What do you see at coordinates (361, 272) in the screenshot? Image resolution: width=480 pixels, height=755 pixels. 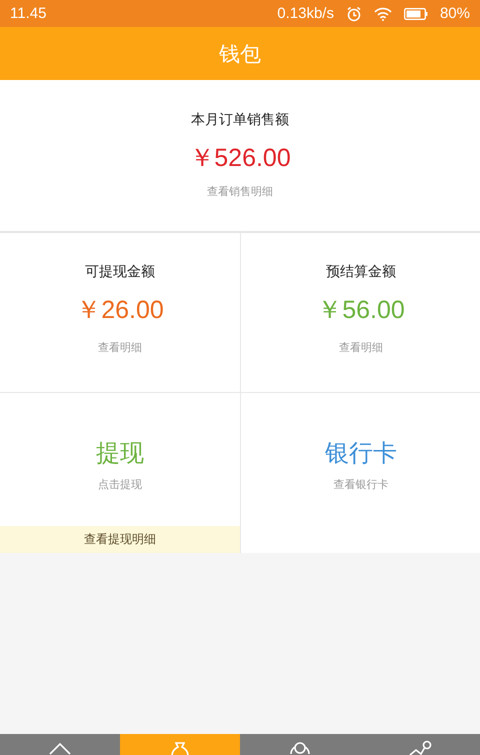 I see `balance-label: 预结算金额` at bounding box center [361, 272].